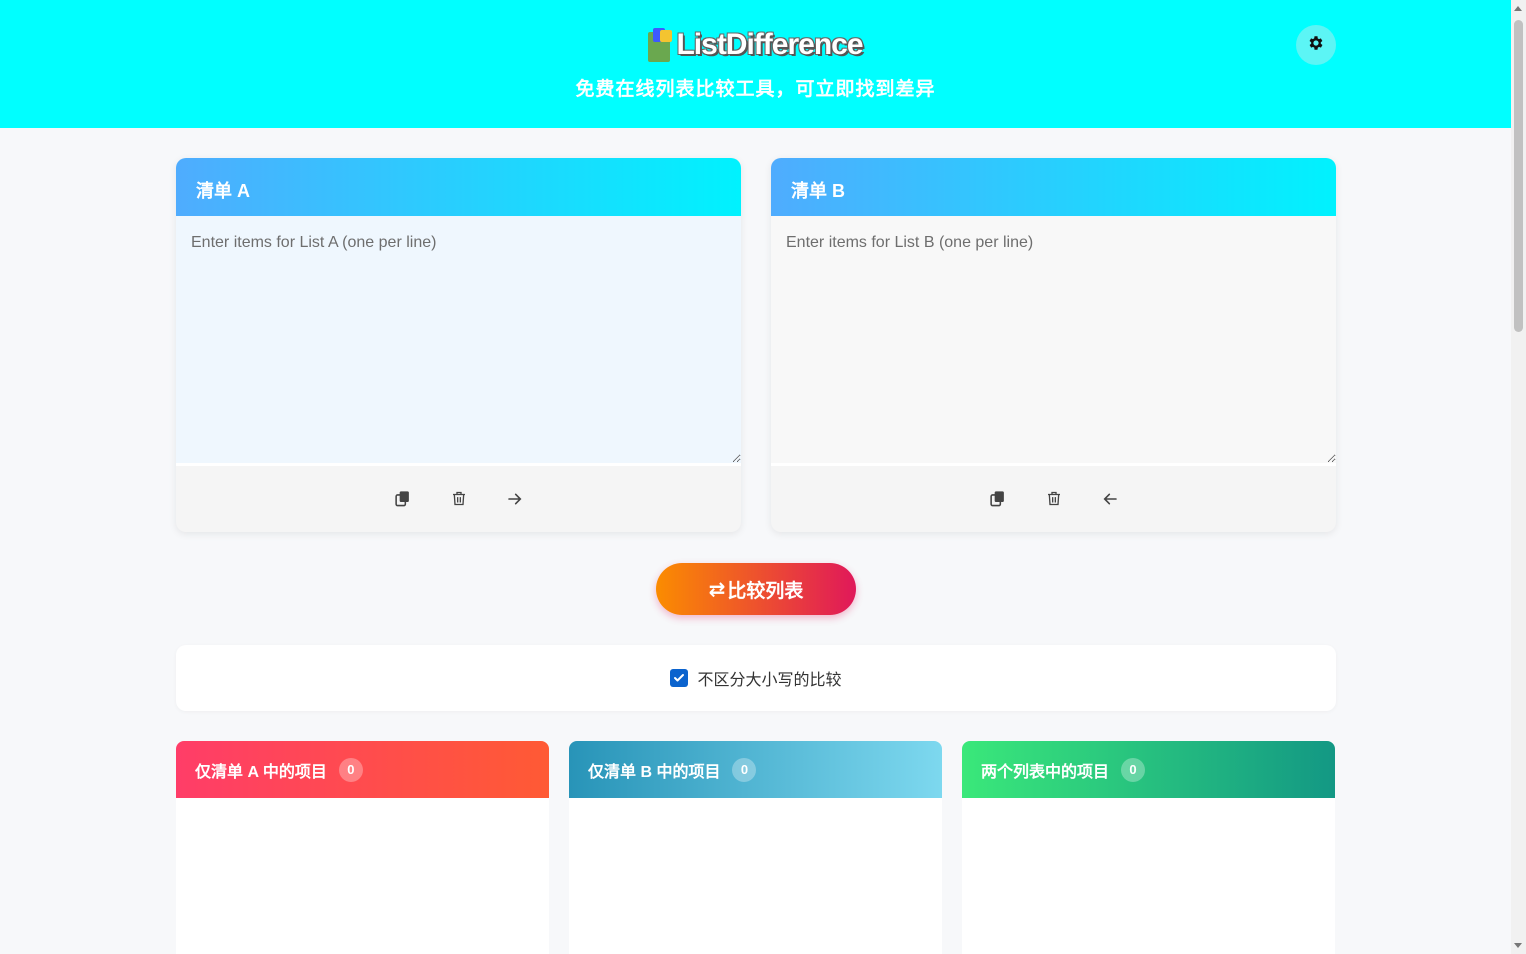 This screenshot has height=954, width=1526. I want to click on list-b-input, so click(1053, 341).